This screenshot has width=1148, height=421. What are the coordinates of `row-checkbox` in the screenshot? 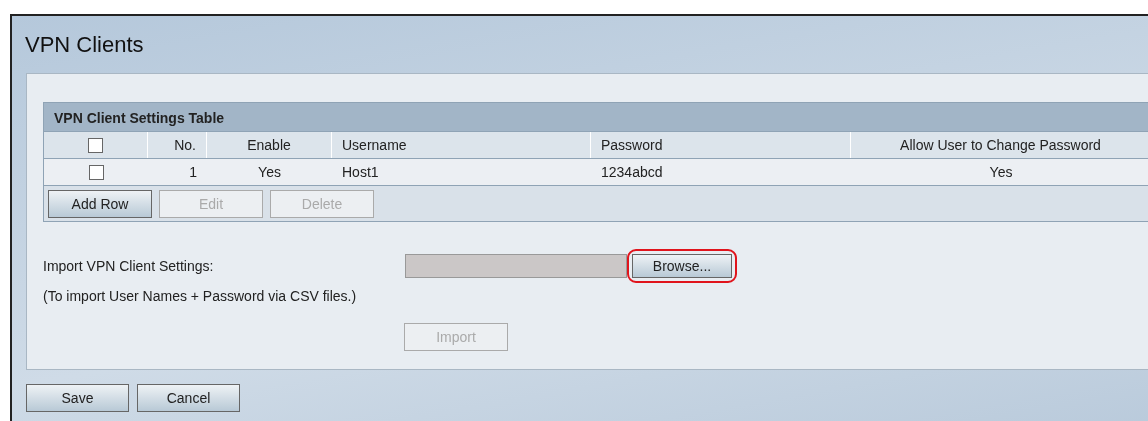 It's located at (96, 172).